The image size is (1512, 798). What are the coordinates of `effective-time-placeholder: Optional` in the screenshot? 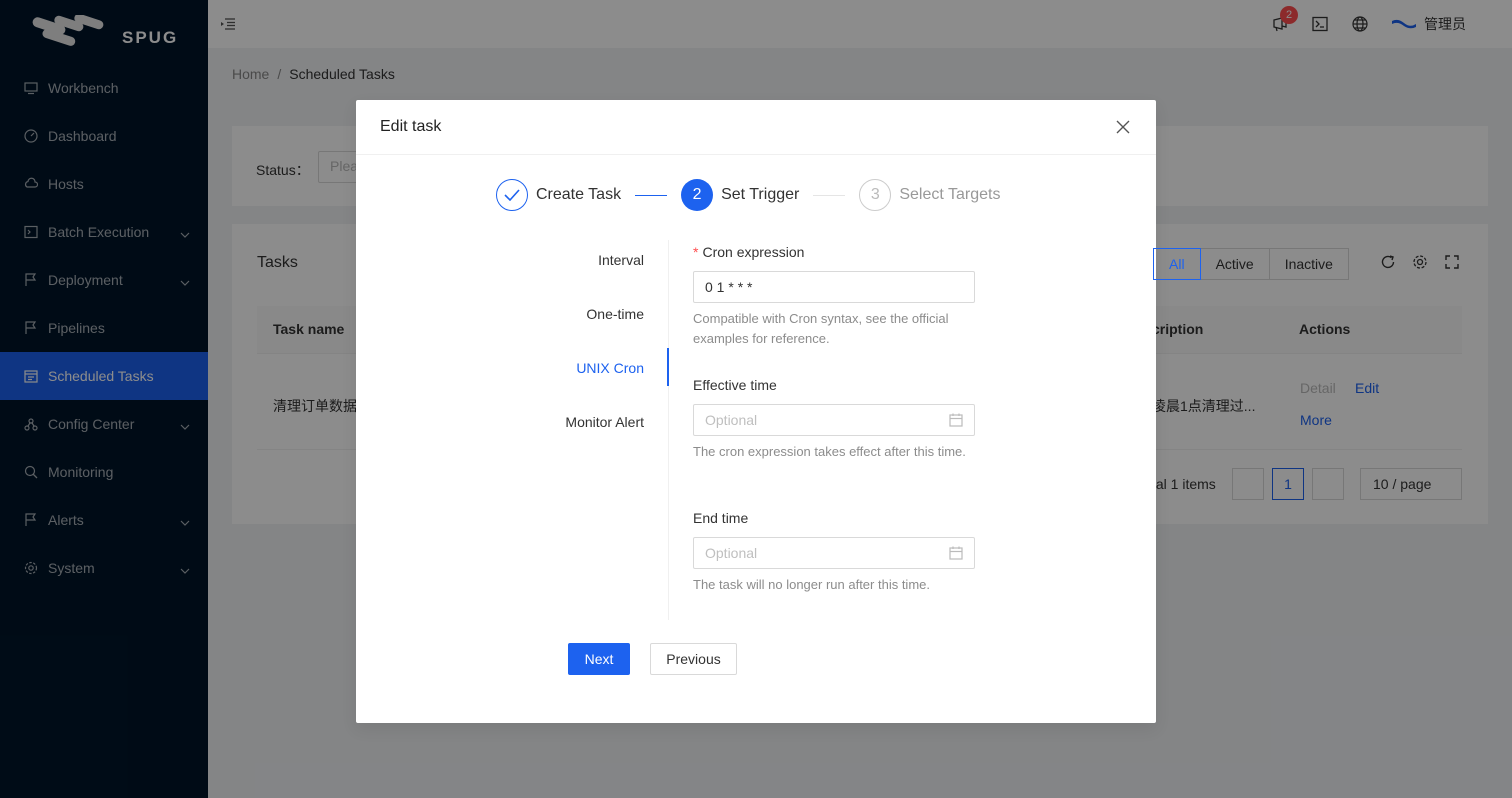 It's located at (731, 420).